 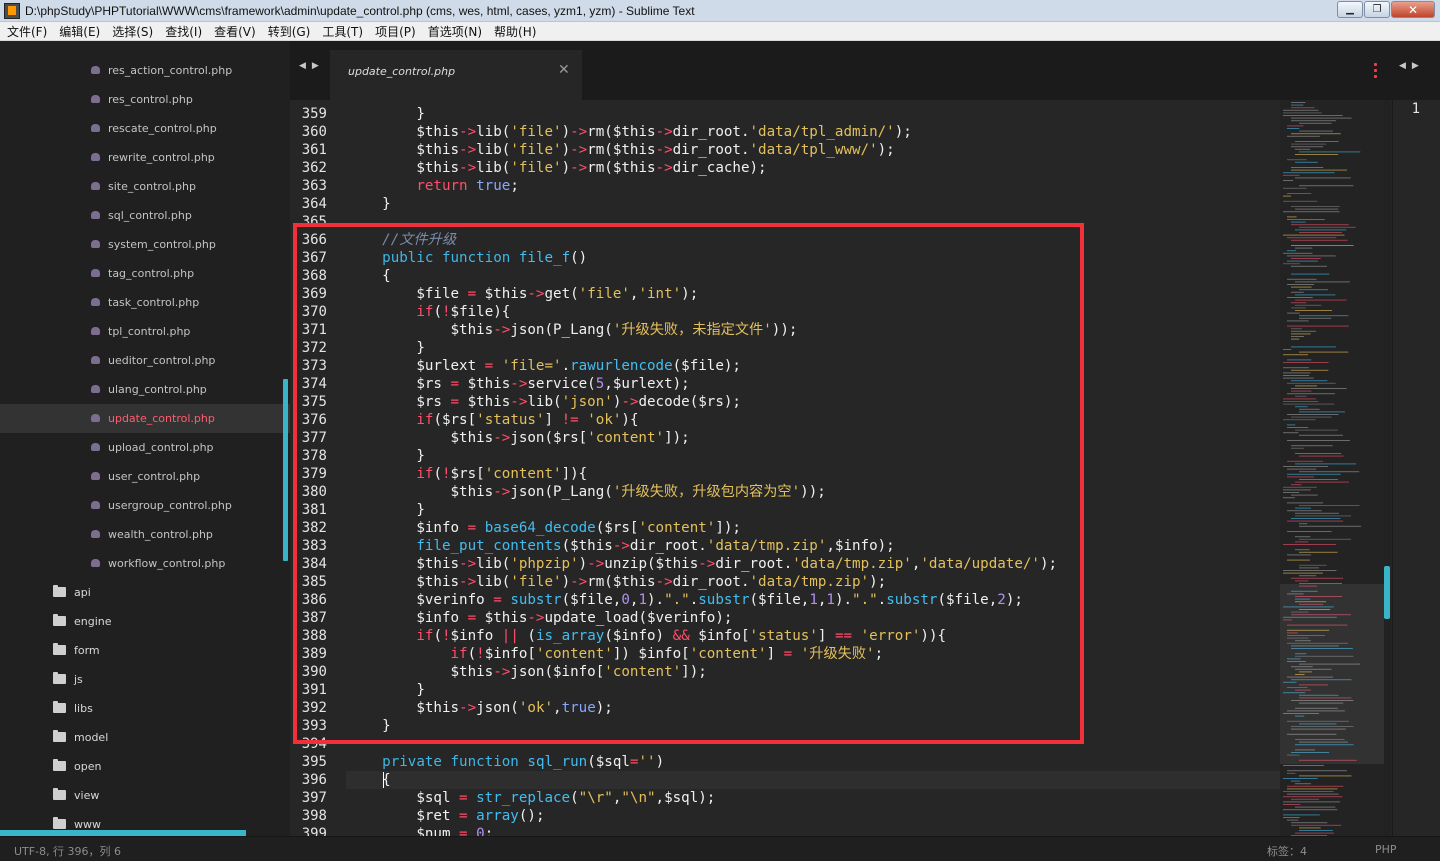 I want to click on code-token: 'data/tpl_www/', so click(x=813, y=150).